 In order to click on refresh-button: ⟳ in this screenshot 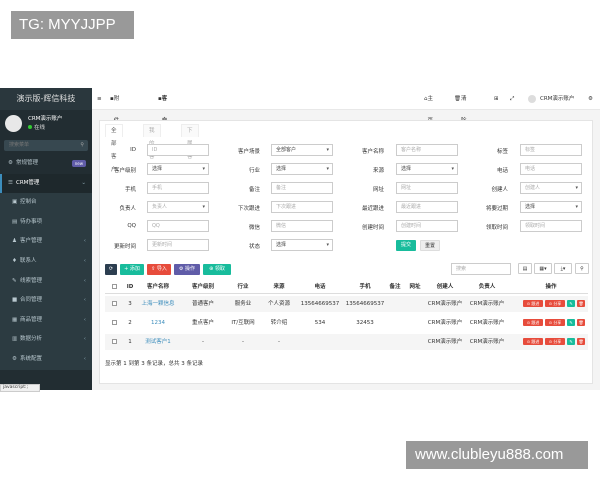, I will do `click(111, 269)`.